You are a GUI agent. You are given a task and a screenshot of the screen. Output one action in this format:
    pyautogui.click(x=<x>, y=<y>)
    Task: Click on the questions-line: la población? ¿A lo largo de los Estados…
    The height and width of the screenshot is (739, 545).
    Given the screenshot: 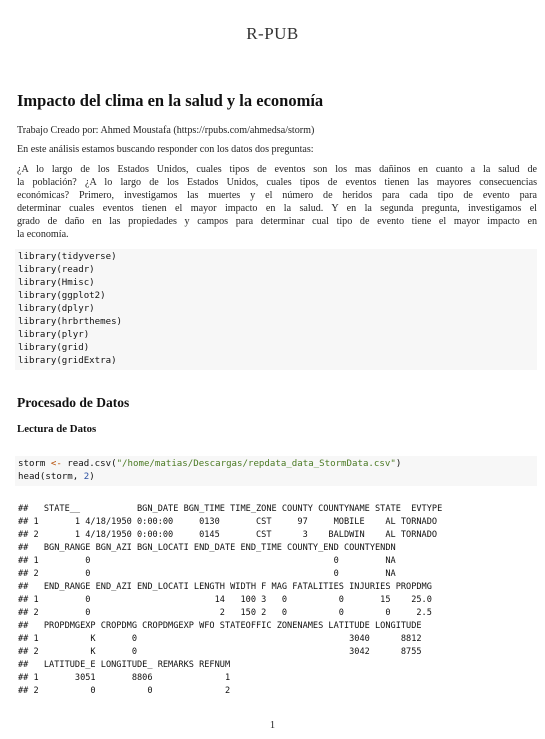 What is the action you would take?
    pyautogui.click(x=277, y=182)
    